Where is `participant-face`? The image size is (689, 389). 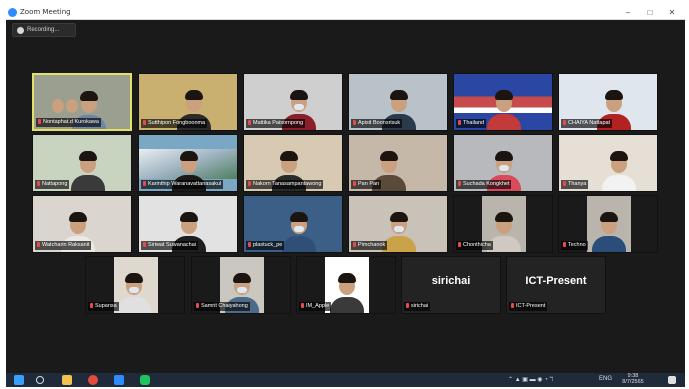 participant-face is located at coordinates (72, 106).